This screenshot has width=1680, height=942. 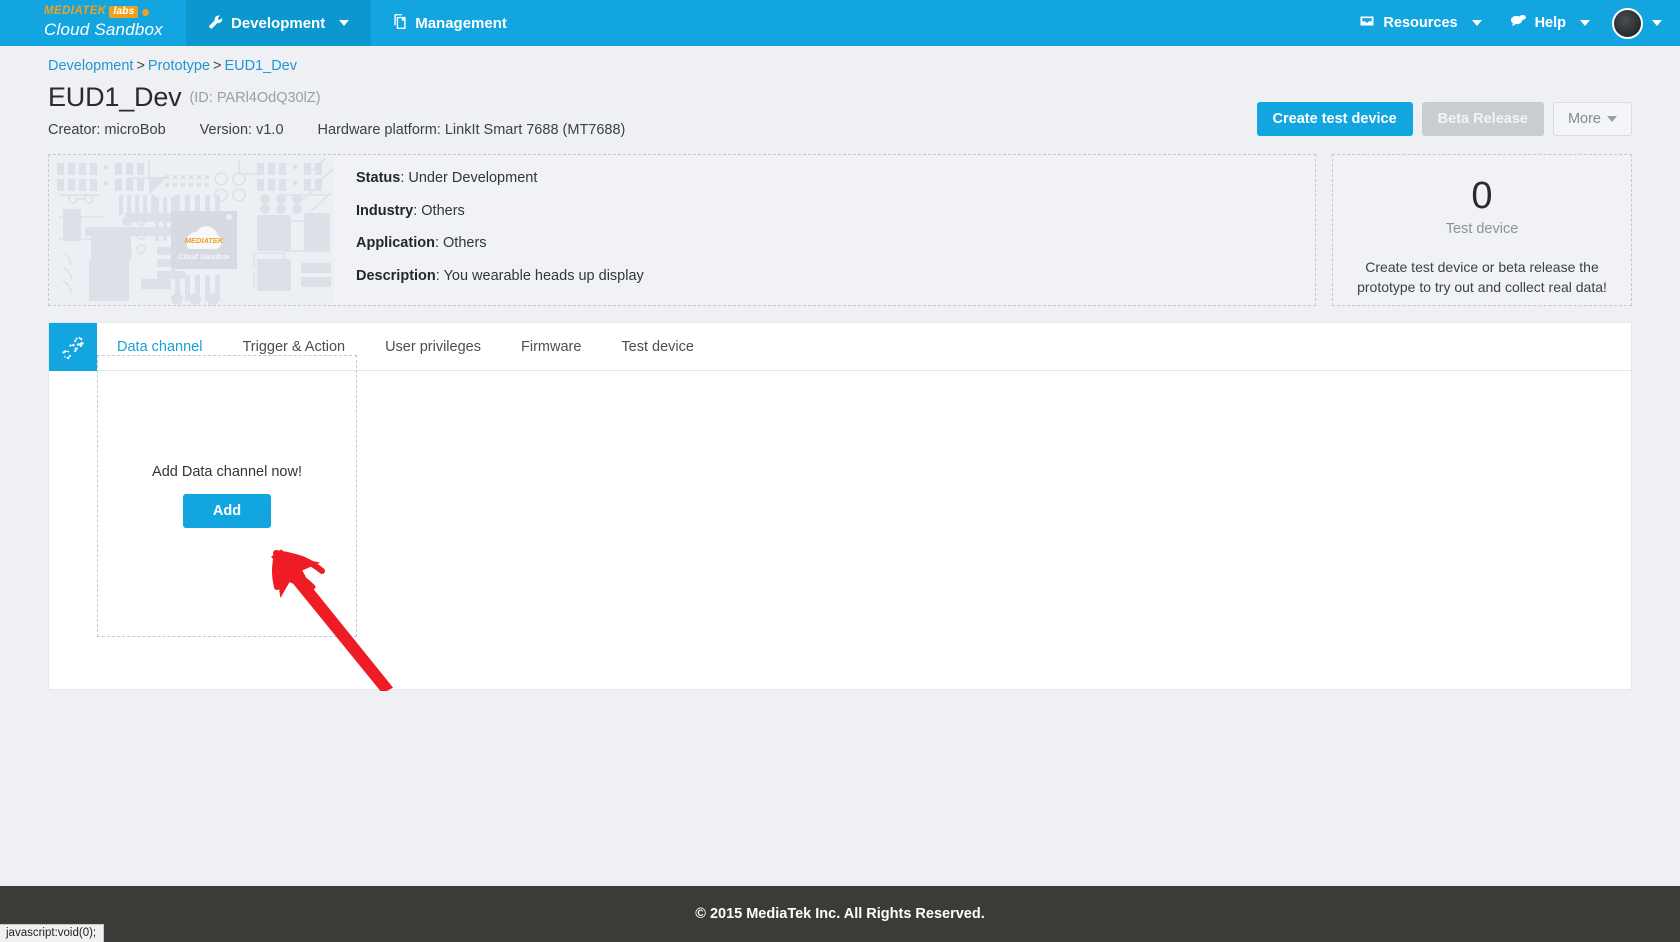 I want to click on nav-right-group: Resources Help, so click(x=1512, y=23).